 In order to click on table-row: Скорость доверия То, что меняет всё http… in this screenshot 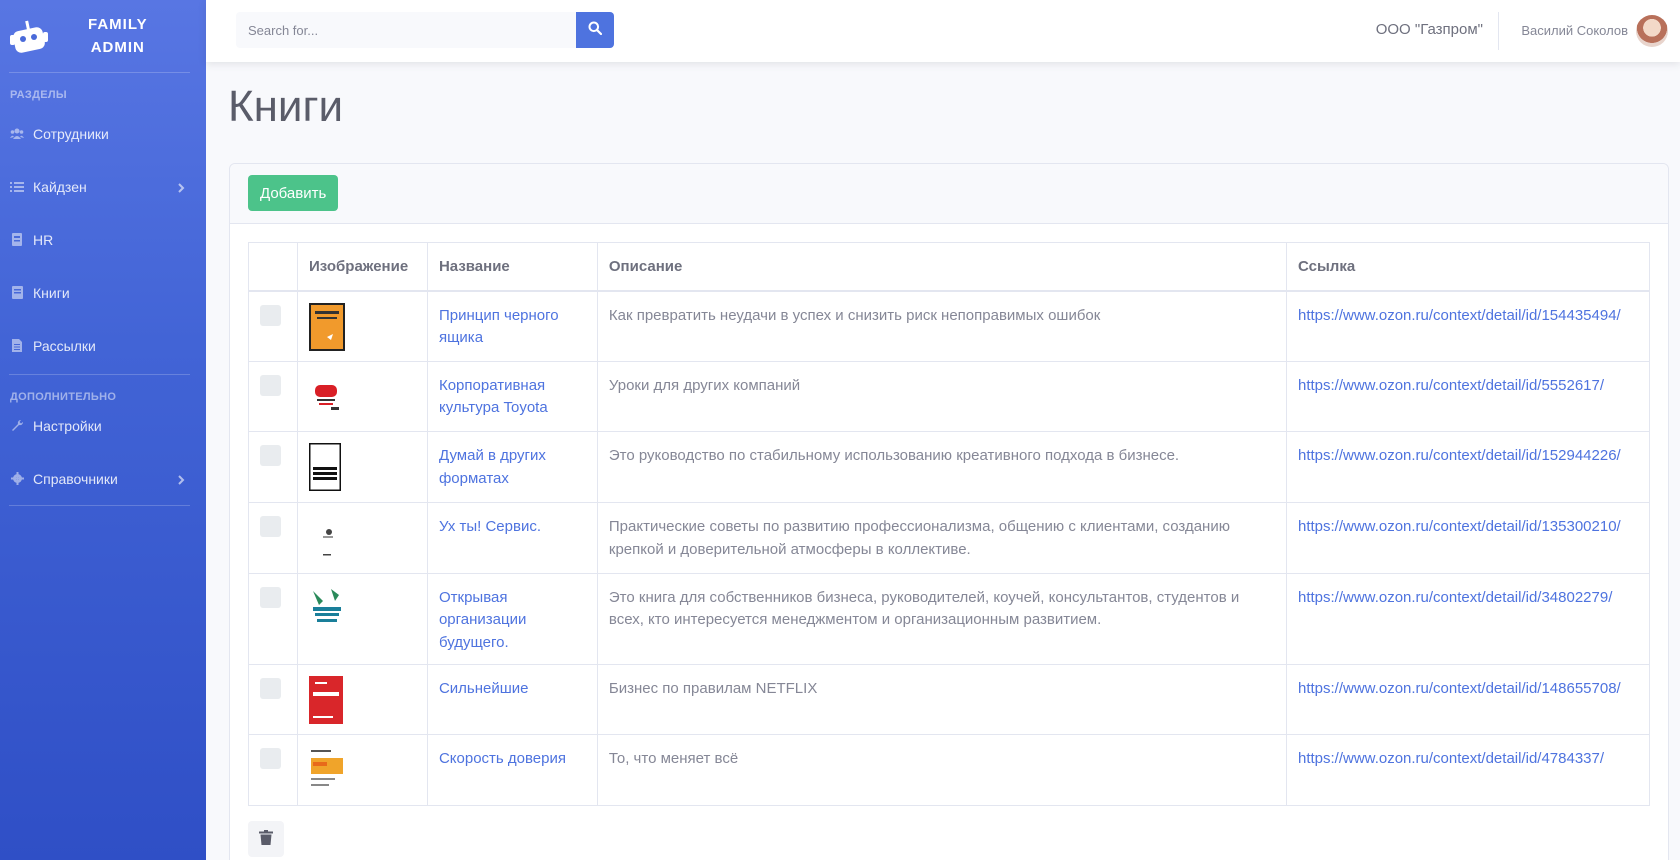, I will do `click(949, 770)`.